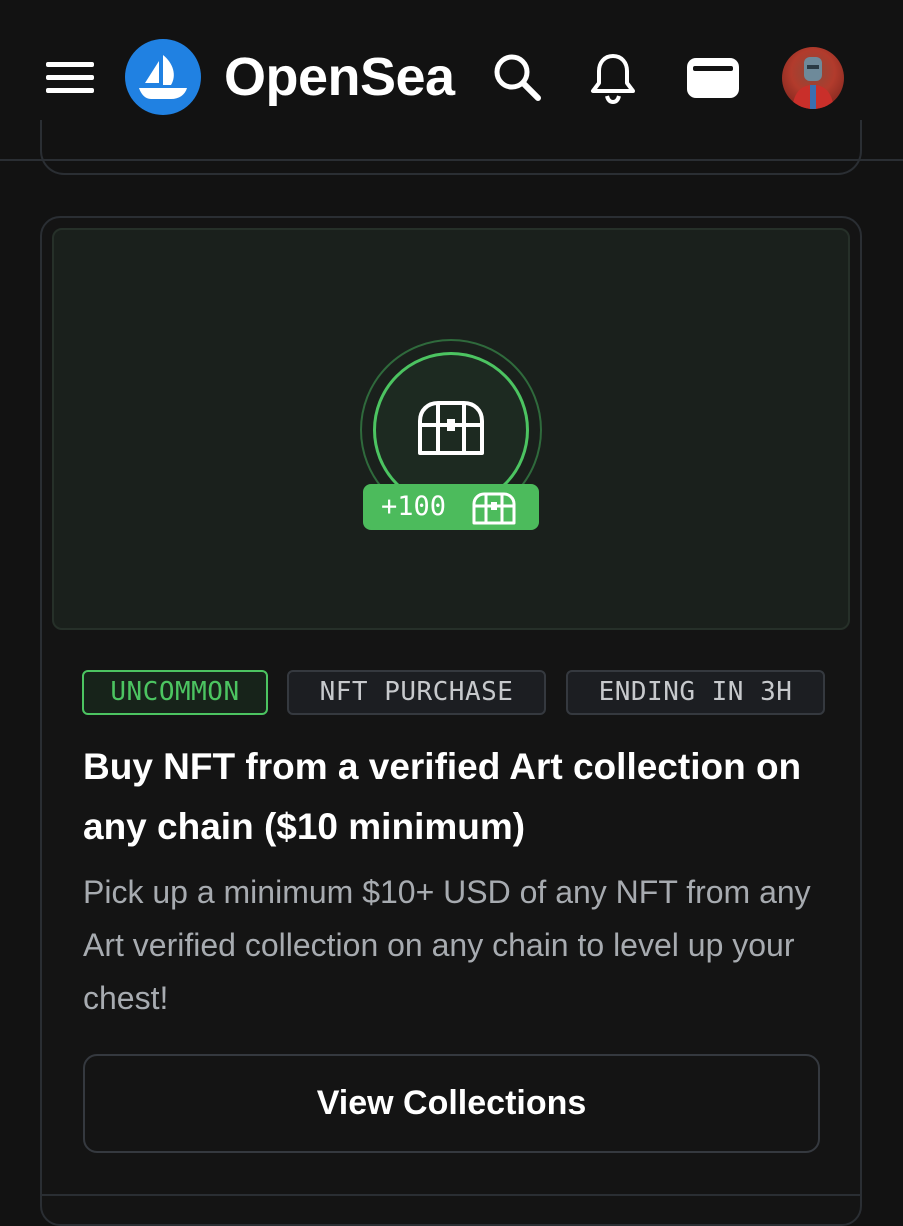 The height and width of the screenshot is (1226, 903). Describe the element at coordinates (613, 78) in the screenshot. I see `bell-icon` at that location.